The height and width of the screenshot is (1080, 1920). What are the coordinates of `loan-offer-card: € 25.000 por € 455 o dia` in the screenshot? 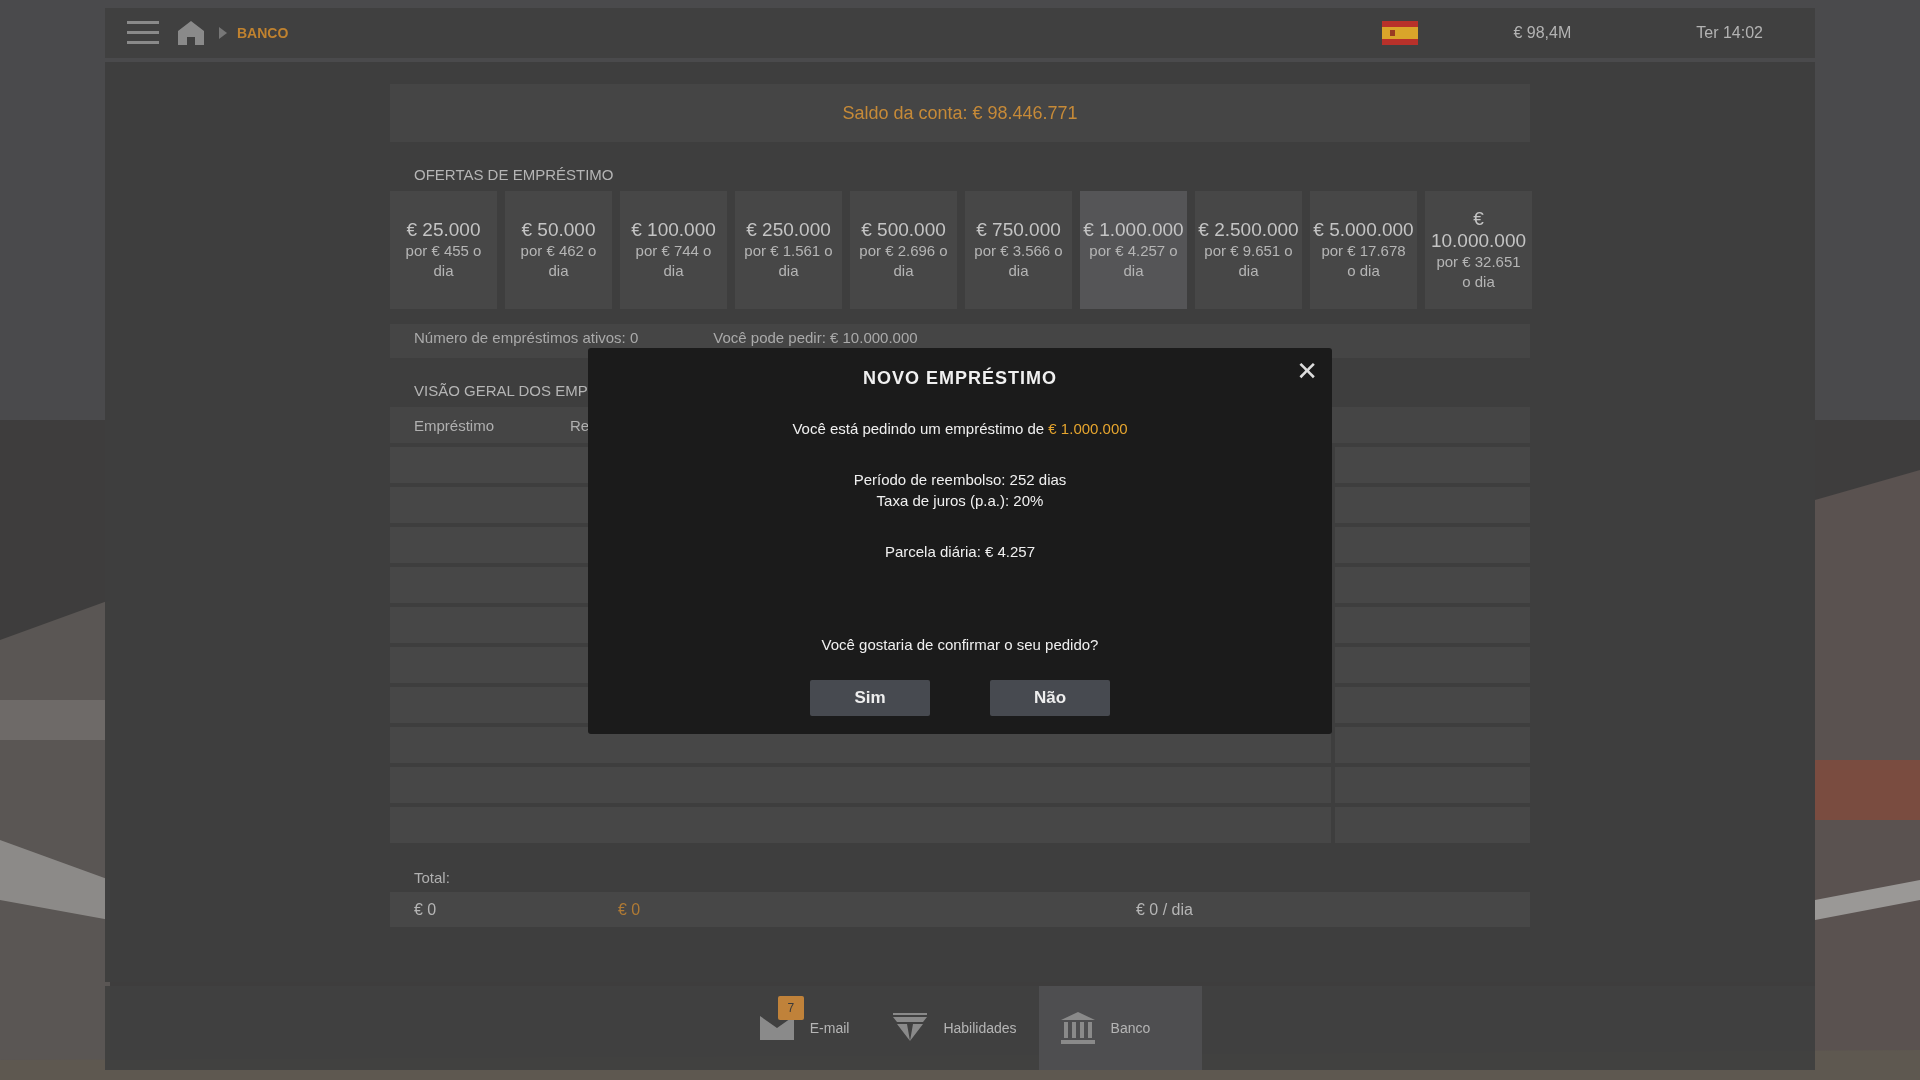 It's located at (443, 250).